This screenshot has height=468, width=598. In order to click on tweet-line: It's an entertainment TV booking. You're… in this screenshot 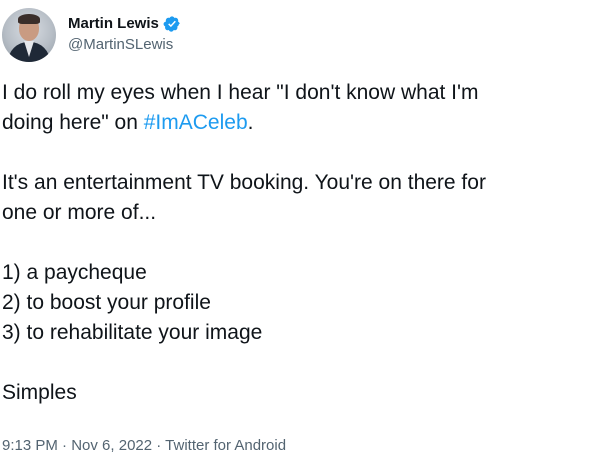, I will do `click(244, 182)`.